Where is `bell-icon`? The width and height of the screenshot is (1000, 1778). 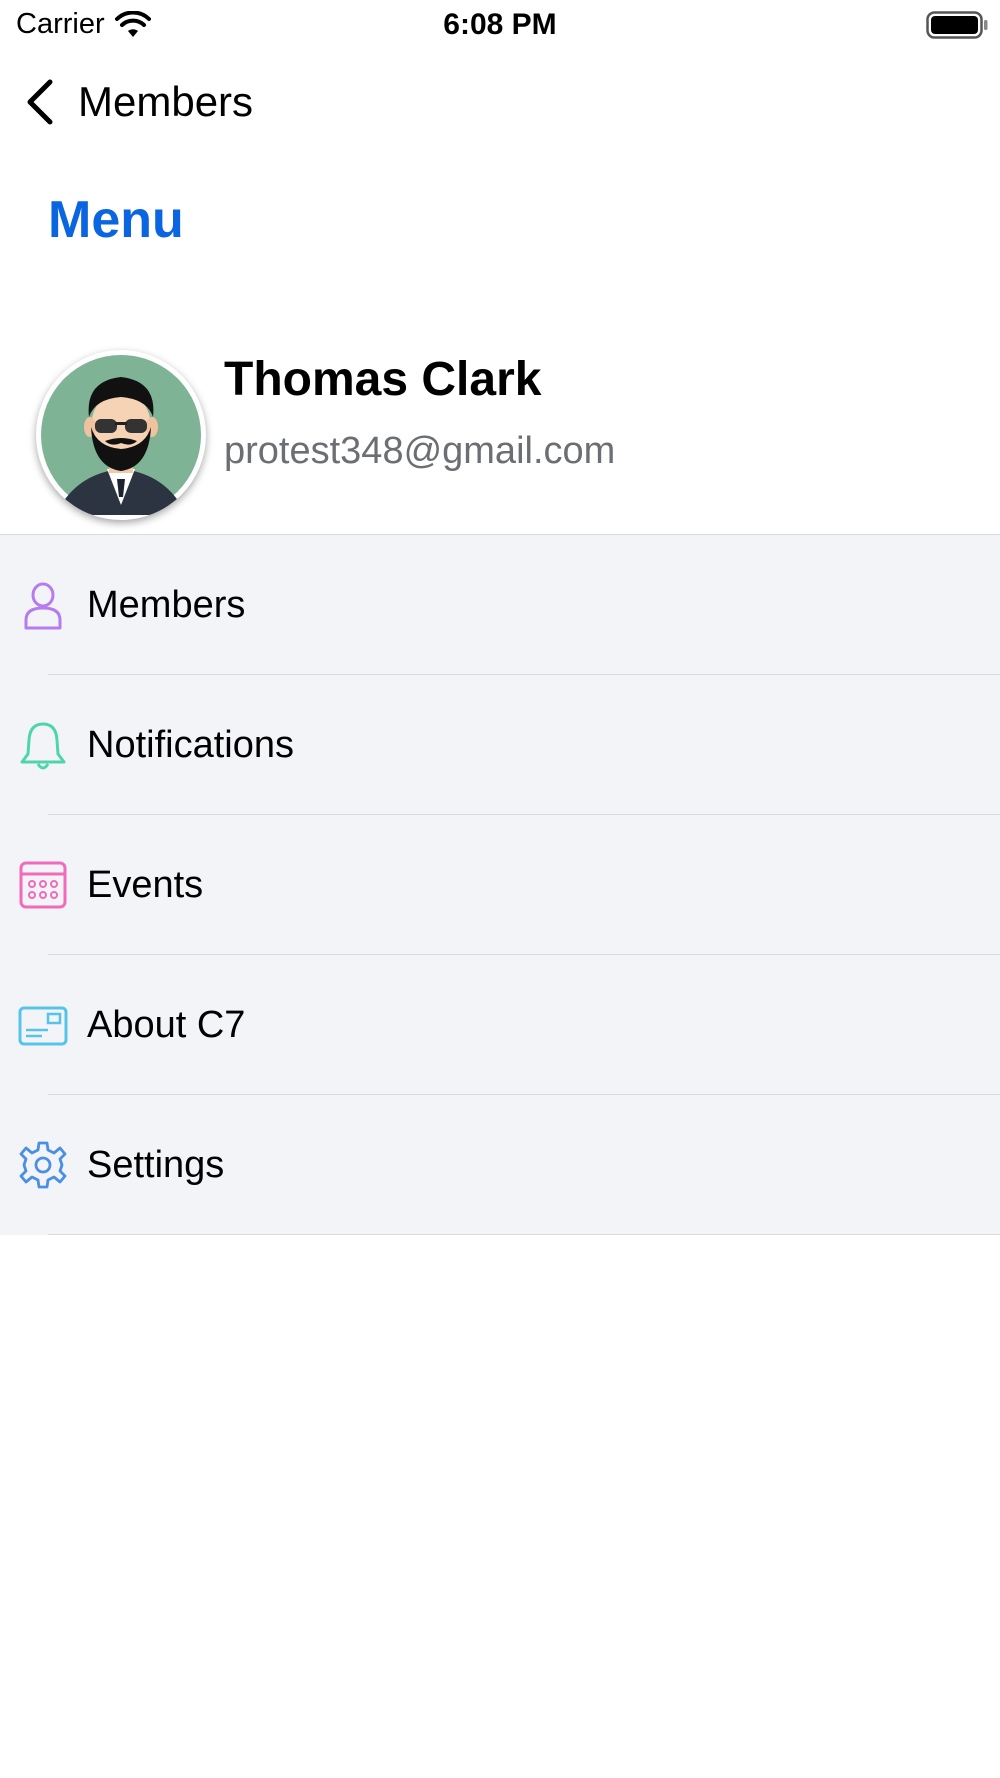
bell-icon is located at coordinates (43, 745).